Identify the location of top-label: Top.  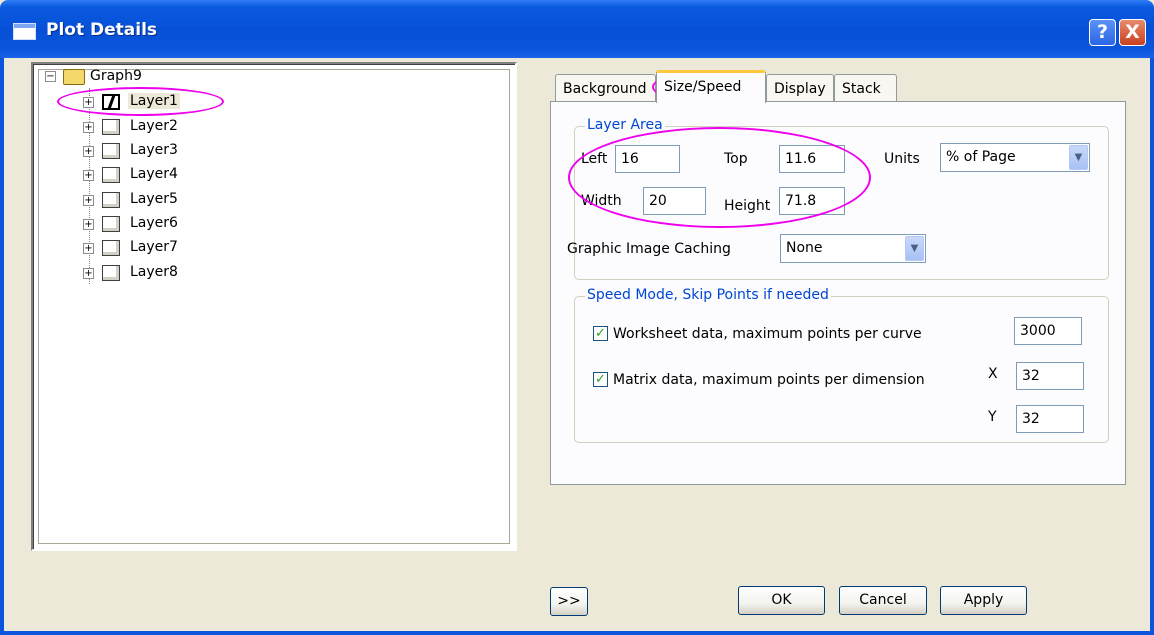
(736, 159).